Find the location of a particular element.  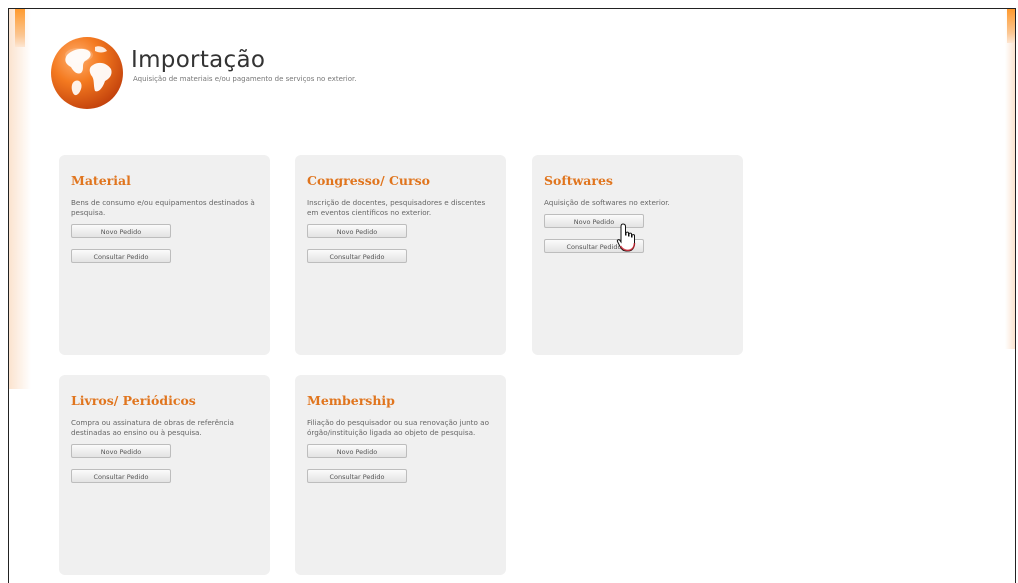

card-description: Aquisição de softwares no exterior. is located at coordinates (607, 202).